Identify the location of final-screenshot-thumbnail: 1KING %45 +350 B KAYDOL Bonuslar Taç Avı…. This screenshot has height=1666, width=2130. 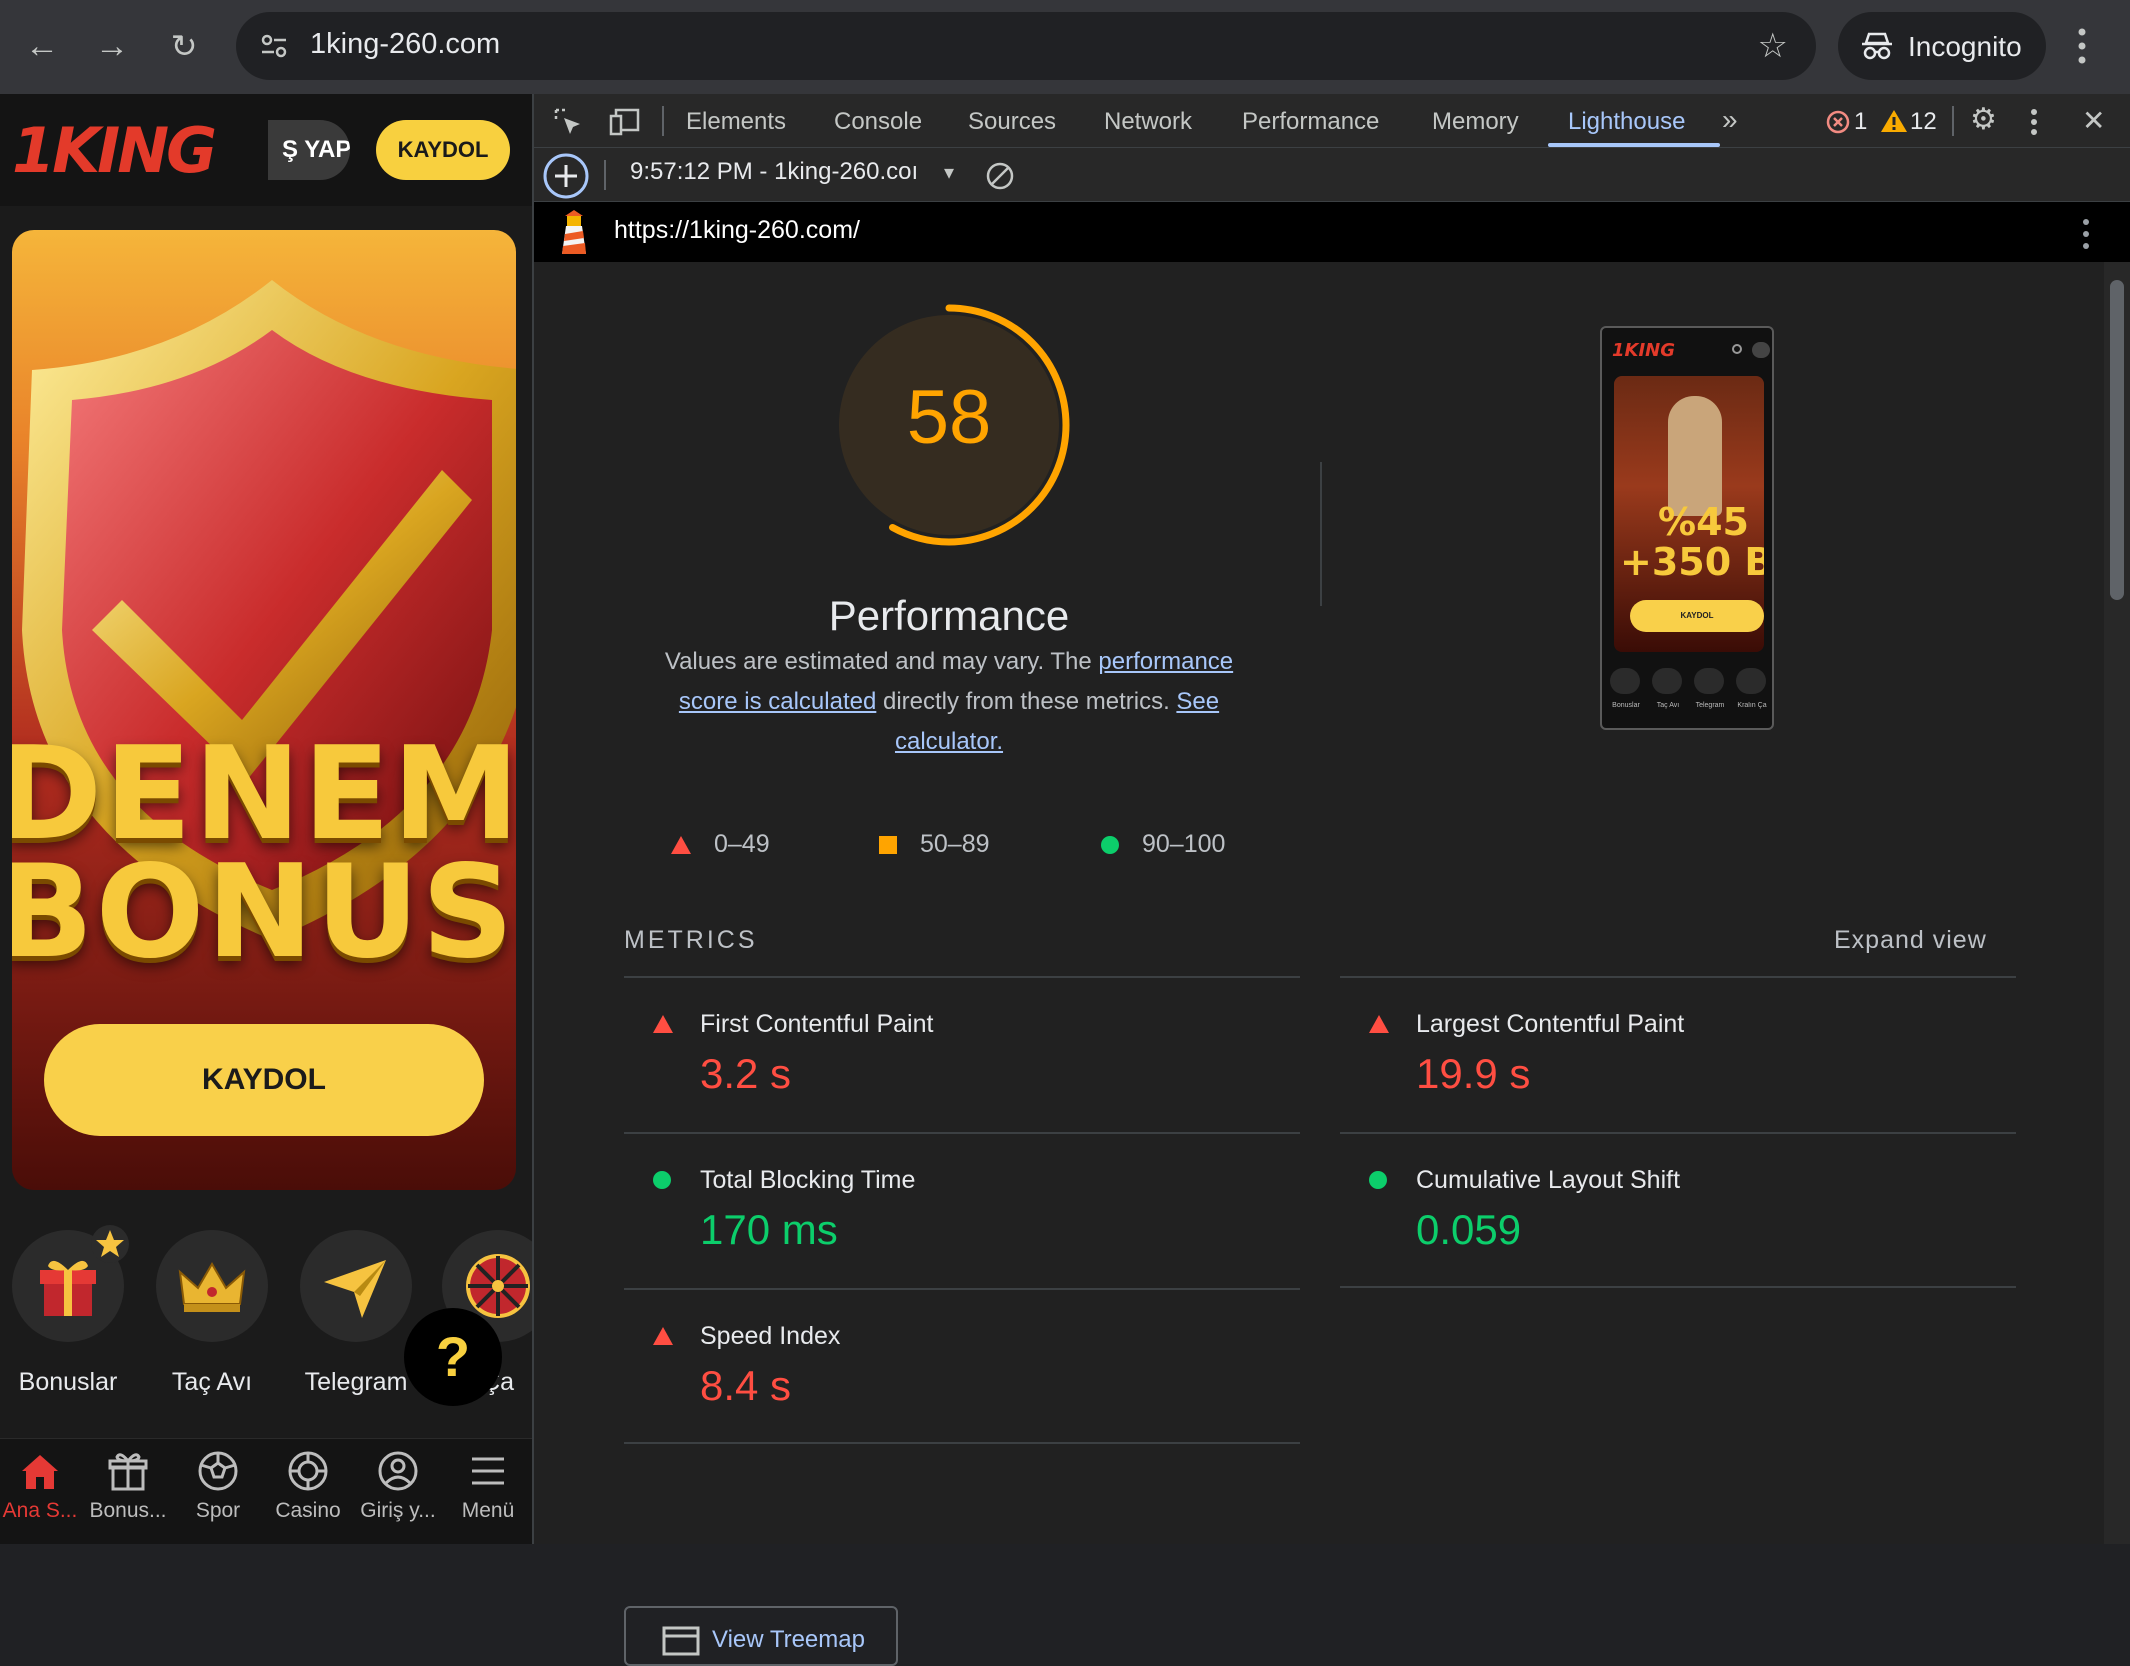
(1687, 528).